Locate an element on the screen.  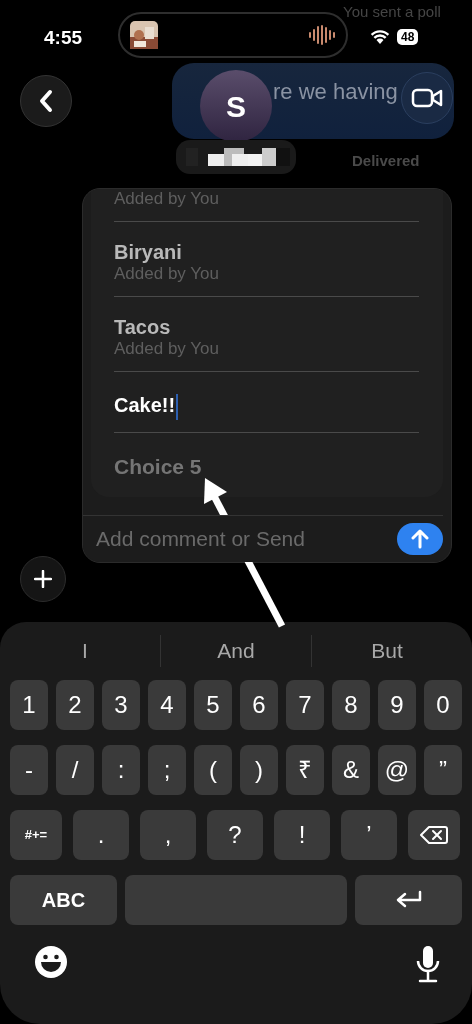
key: . is located at coordinates (101, 835).